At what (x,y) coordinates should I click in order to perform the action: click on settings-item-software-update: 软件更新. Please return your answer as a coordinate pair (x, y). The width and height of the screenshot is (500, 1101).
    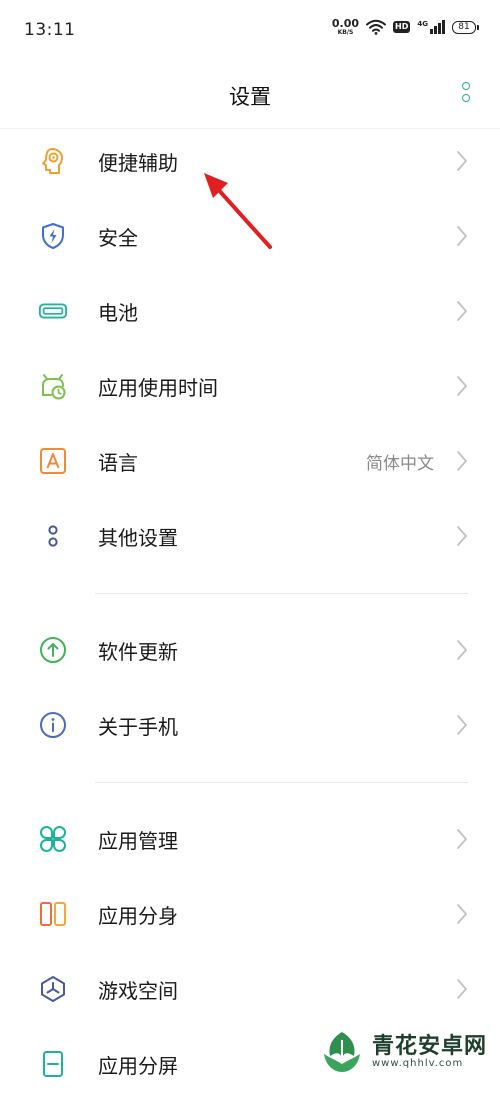
    Looking at the image, I should click on (250, 650).